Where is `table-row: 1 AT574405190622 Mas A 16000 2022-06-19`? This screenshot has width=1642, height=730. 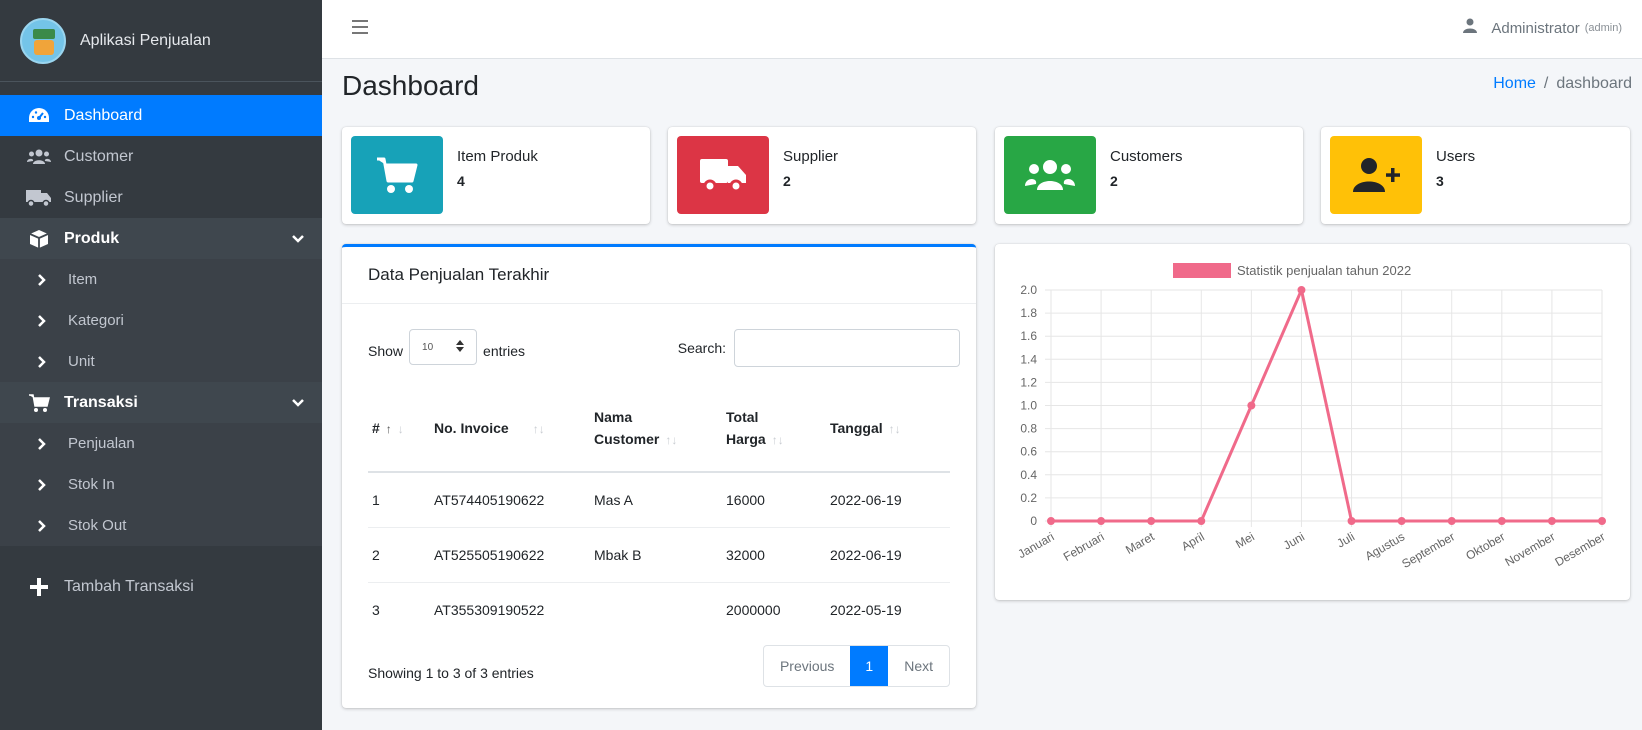
table-row: 1 AT574405190622 Mas A 16000 2022-06-19 is located at coordinates (659, 500).